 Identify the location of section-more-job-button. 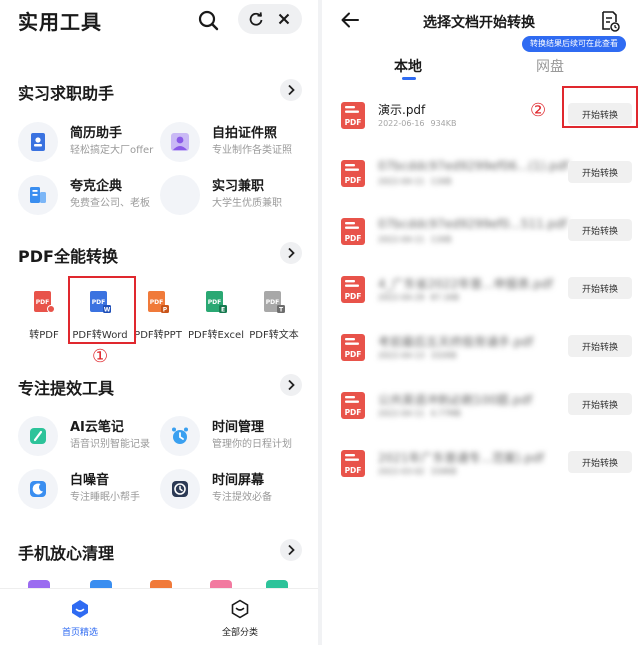
(291, 90).